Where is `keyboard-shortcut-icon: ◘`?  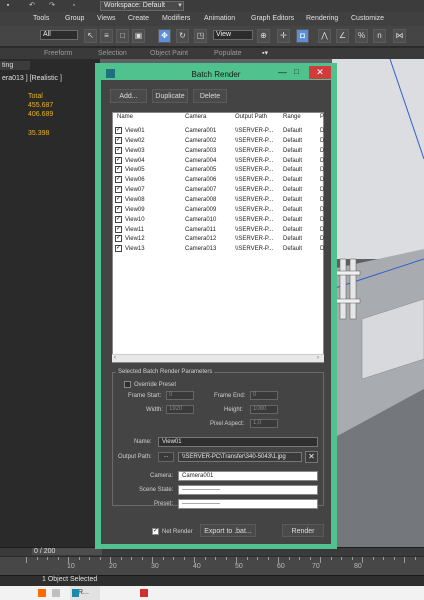
keyboard-shortcut-icon: ◘ is located at coordinates (302, 36).